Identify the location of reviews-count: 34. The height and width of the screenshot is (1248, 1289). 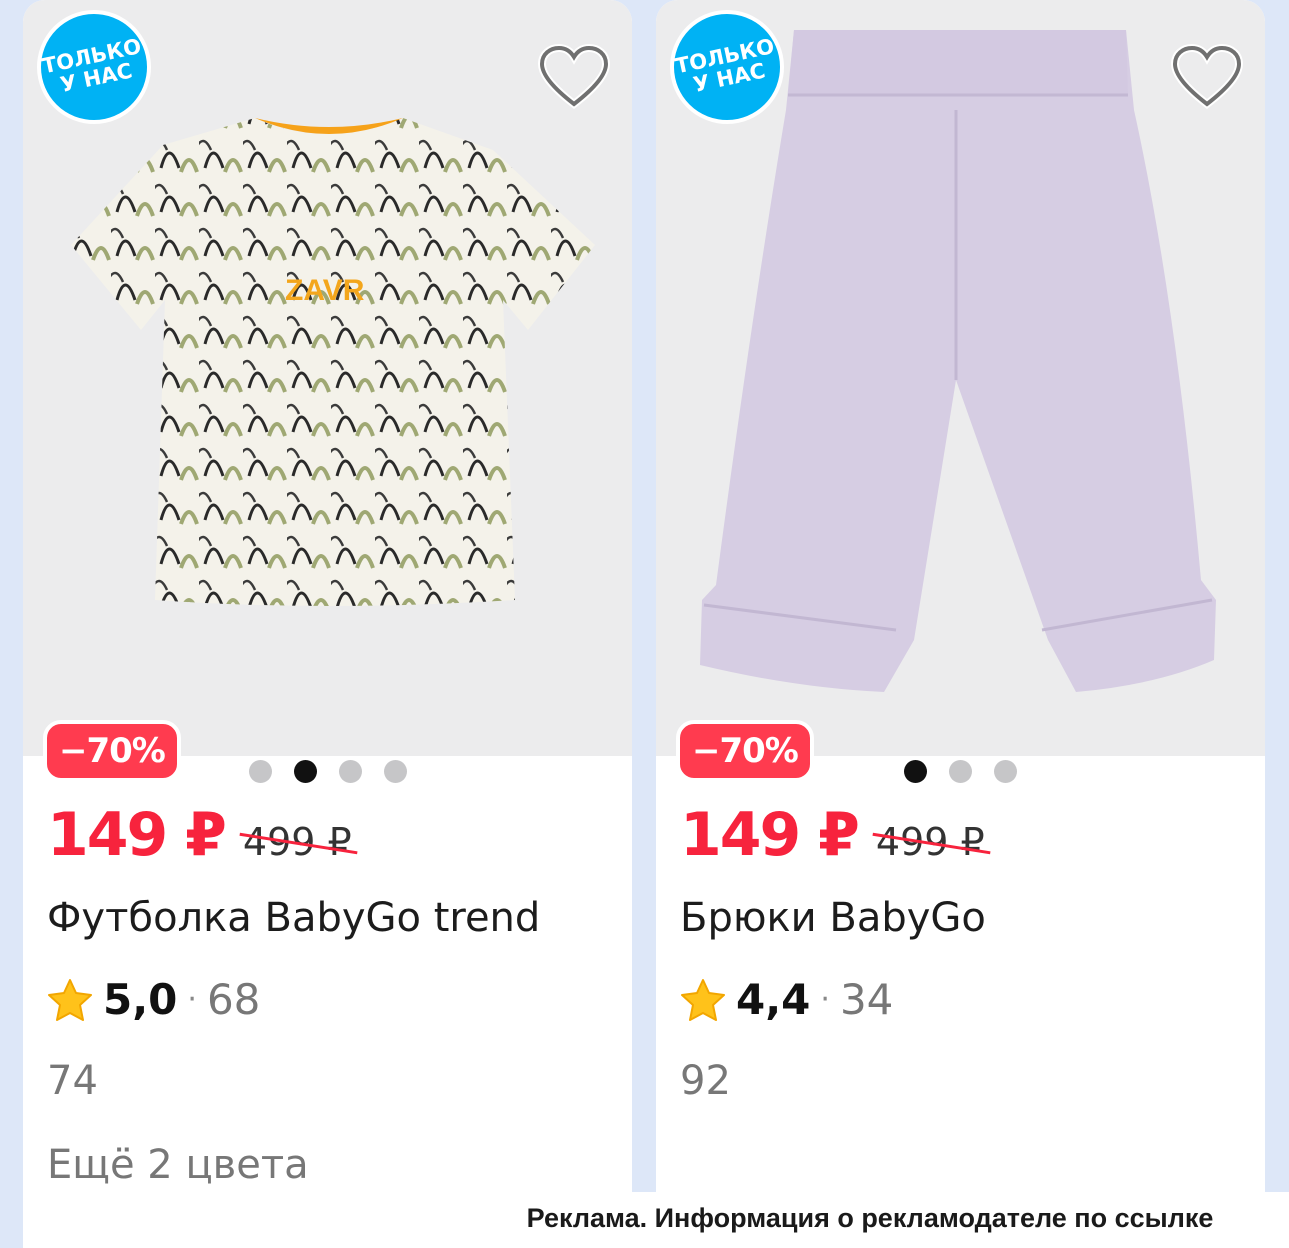
(866, 999).